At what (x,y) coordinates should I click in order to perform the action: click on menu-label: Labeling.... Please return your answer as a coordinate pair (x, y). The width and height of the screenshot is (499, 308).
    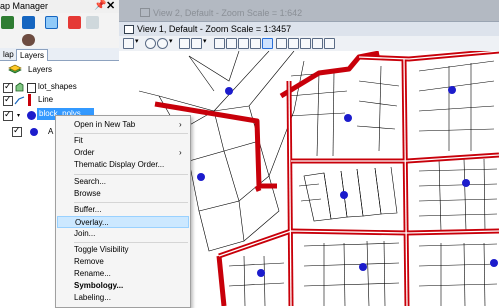
    Looking at the image, I should click on (92, 297).